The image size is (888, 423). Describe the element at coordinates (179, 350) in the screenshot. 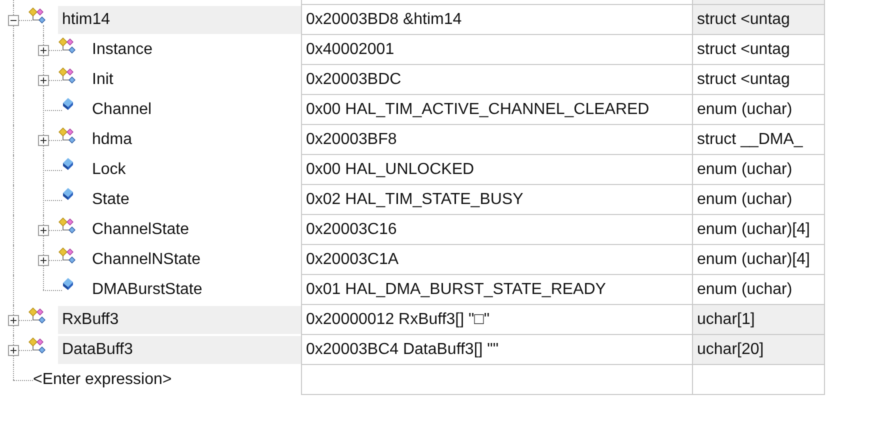

I see `variable-name: DataBuff3` at that location.